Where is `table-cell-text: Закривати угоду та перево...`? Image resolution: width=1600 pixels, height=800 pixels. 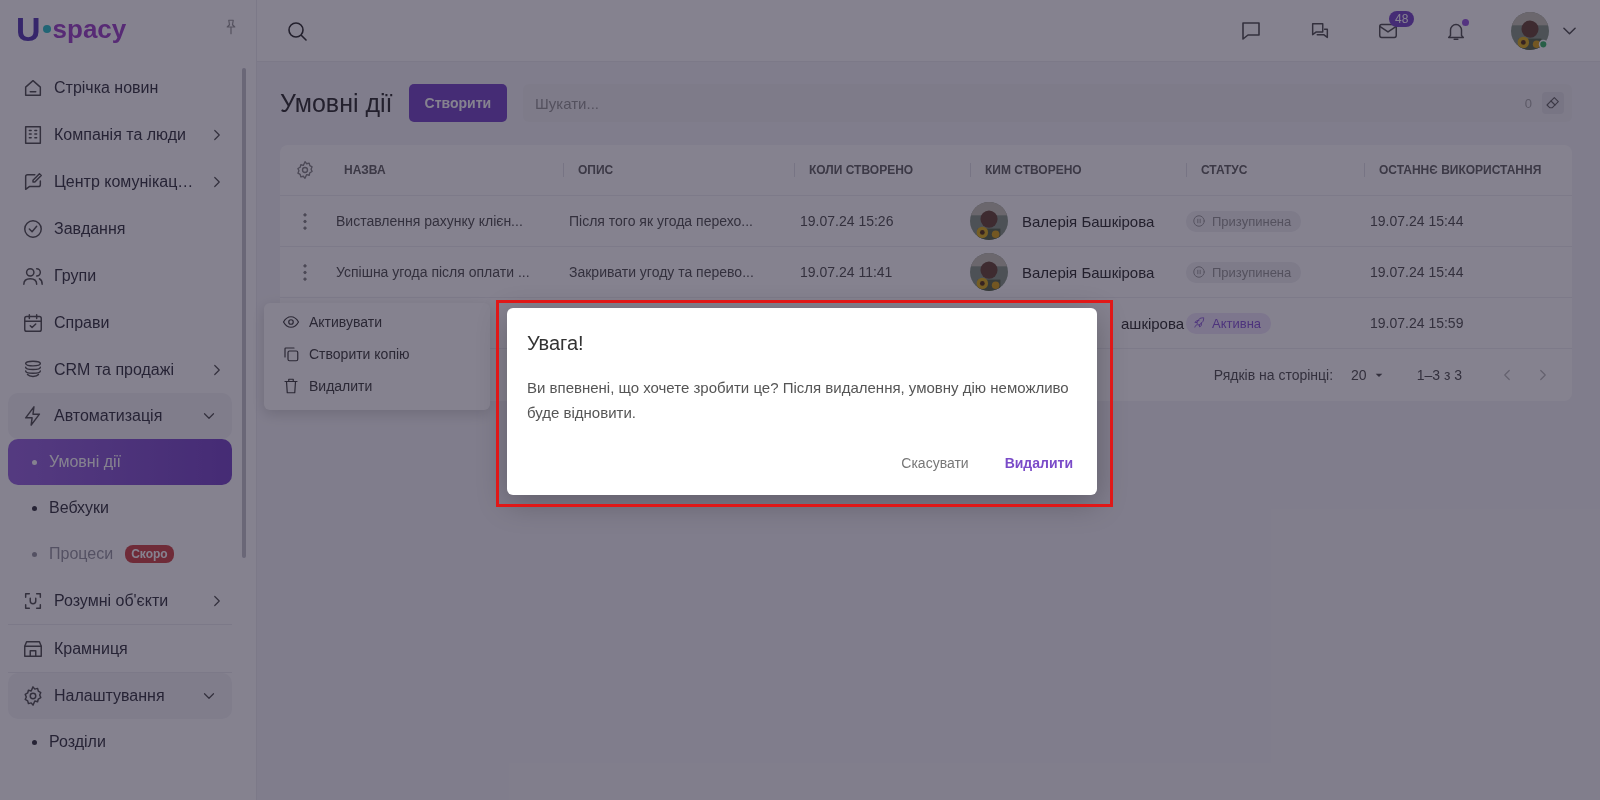
table-cell-text: Закривати угоду та перево... is located at coordinates (661, 272).